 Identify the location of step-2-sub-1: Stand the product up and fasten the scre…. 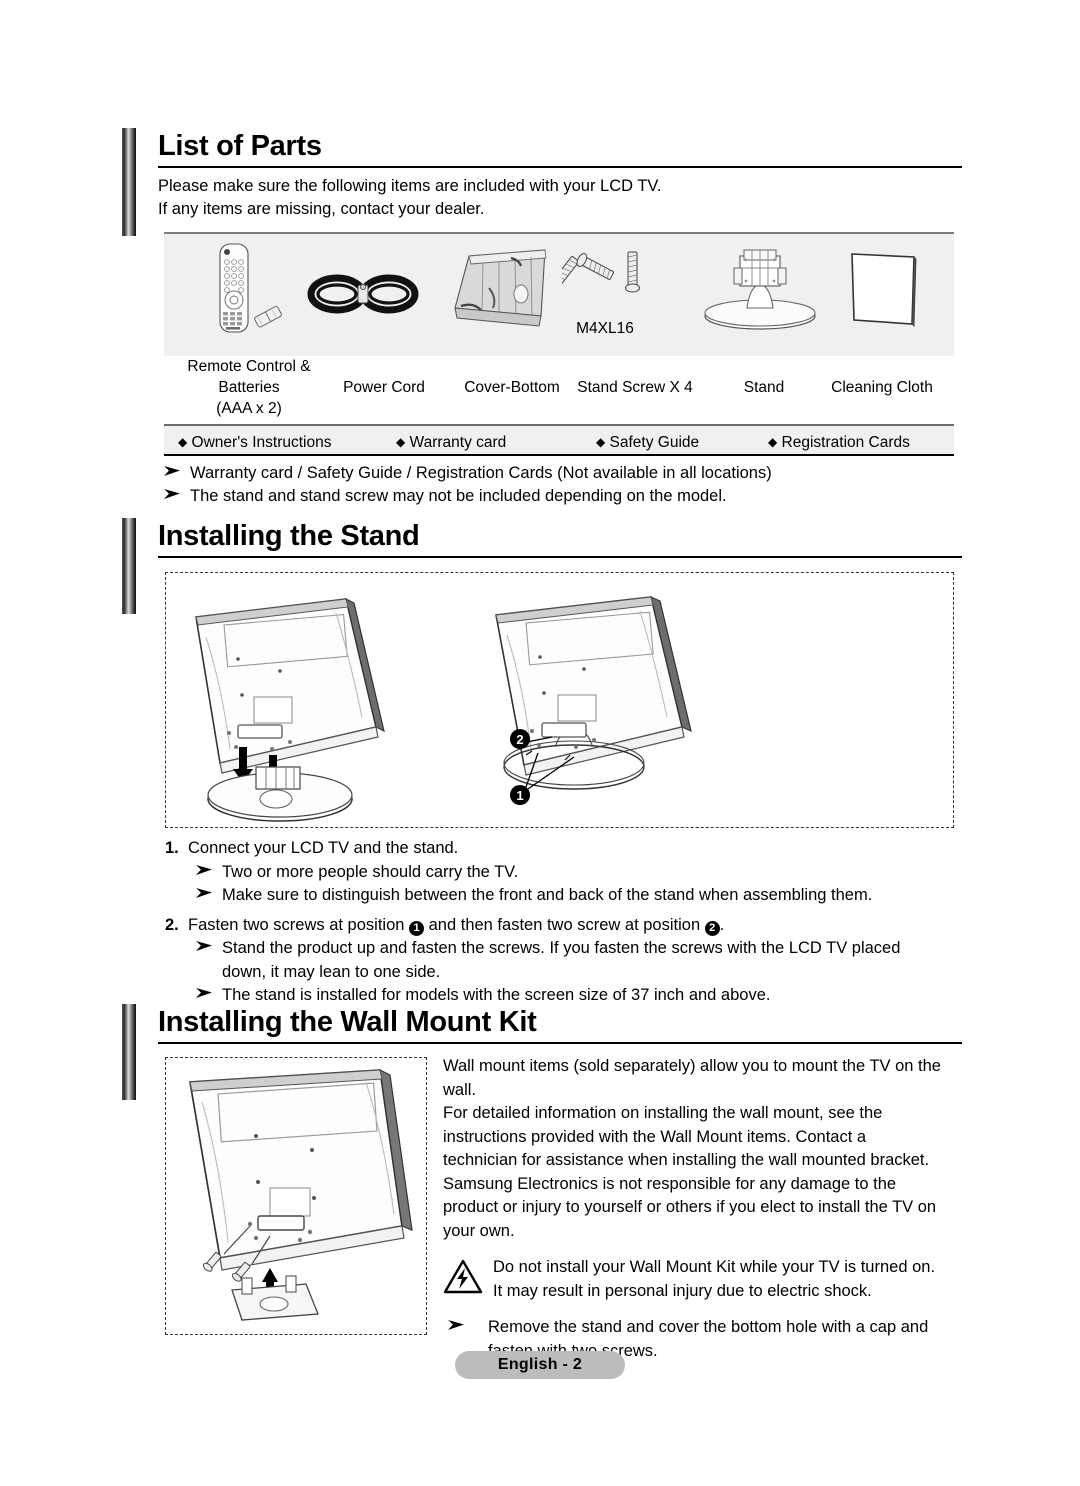
(565, 949).